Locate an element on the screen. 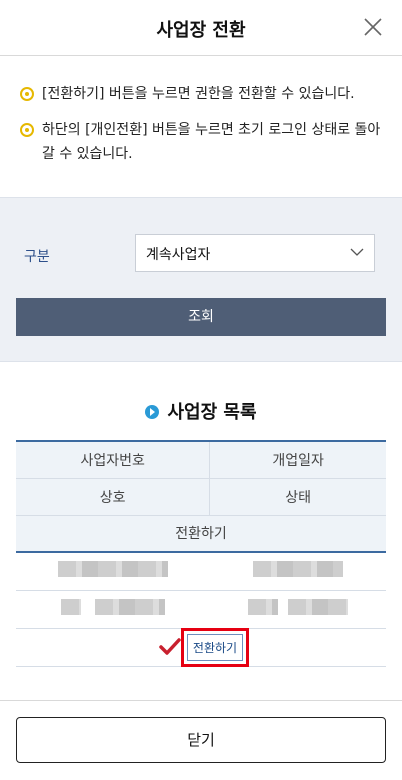 Image resolution: width=402 pixels, height=780 pixels. cell-biz-no is located at coordinates (113, 571).